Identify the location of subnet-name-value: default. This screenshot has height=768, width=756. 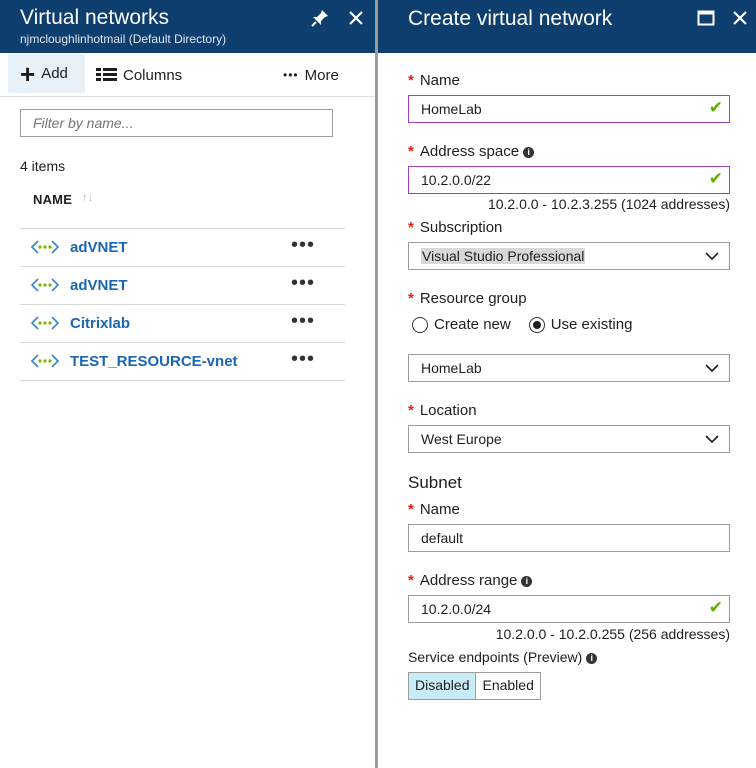
(442, 538).